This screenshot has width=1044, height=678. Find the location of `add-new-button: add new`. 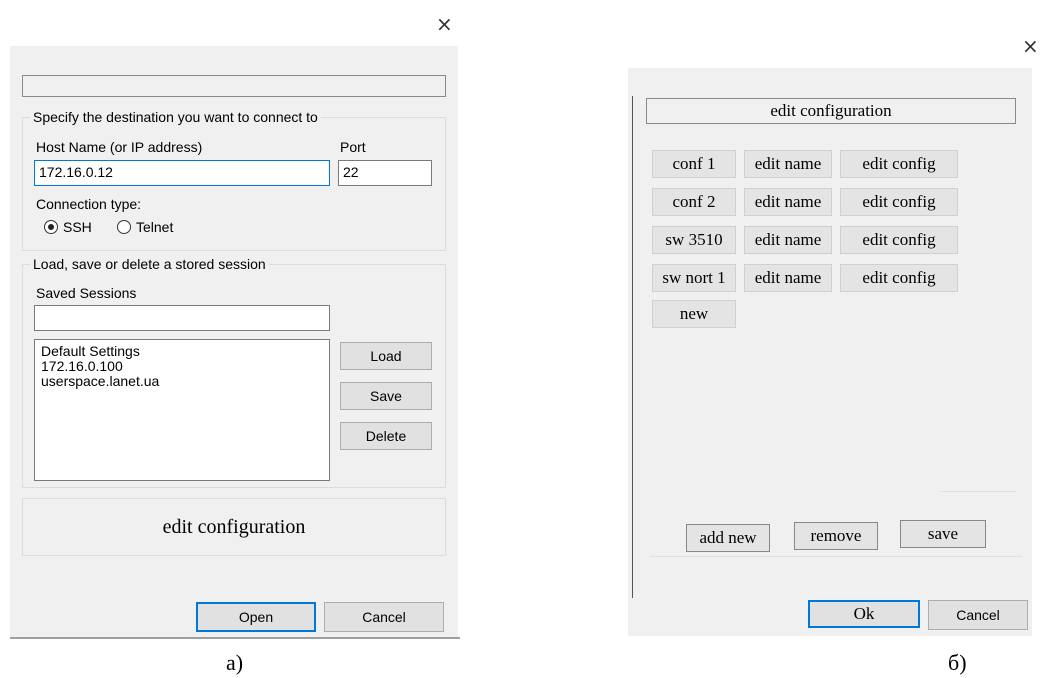

add-new-button: add new is located at coordinates (728, 538).